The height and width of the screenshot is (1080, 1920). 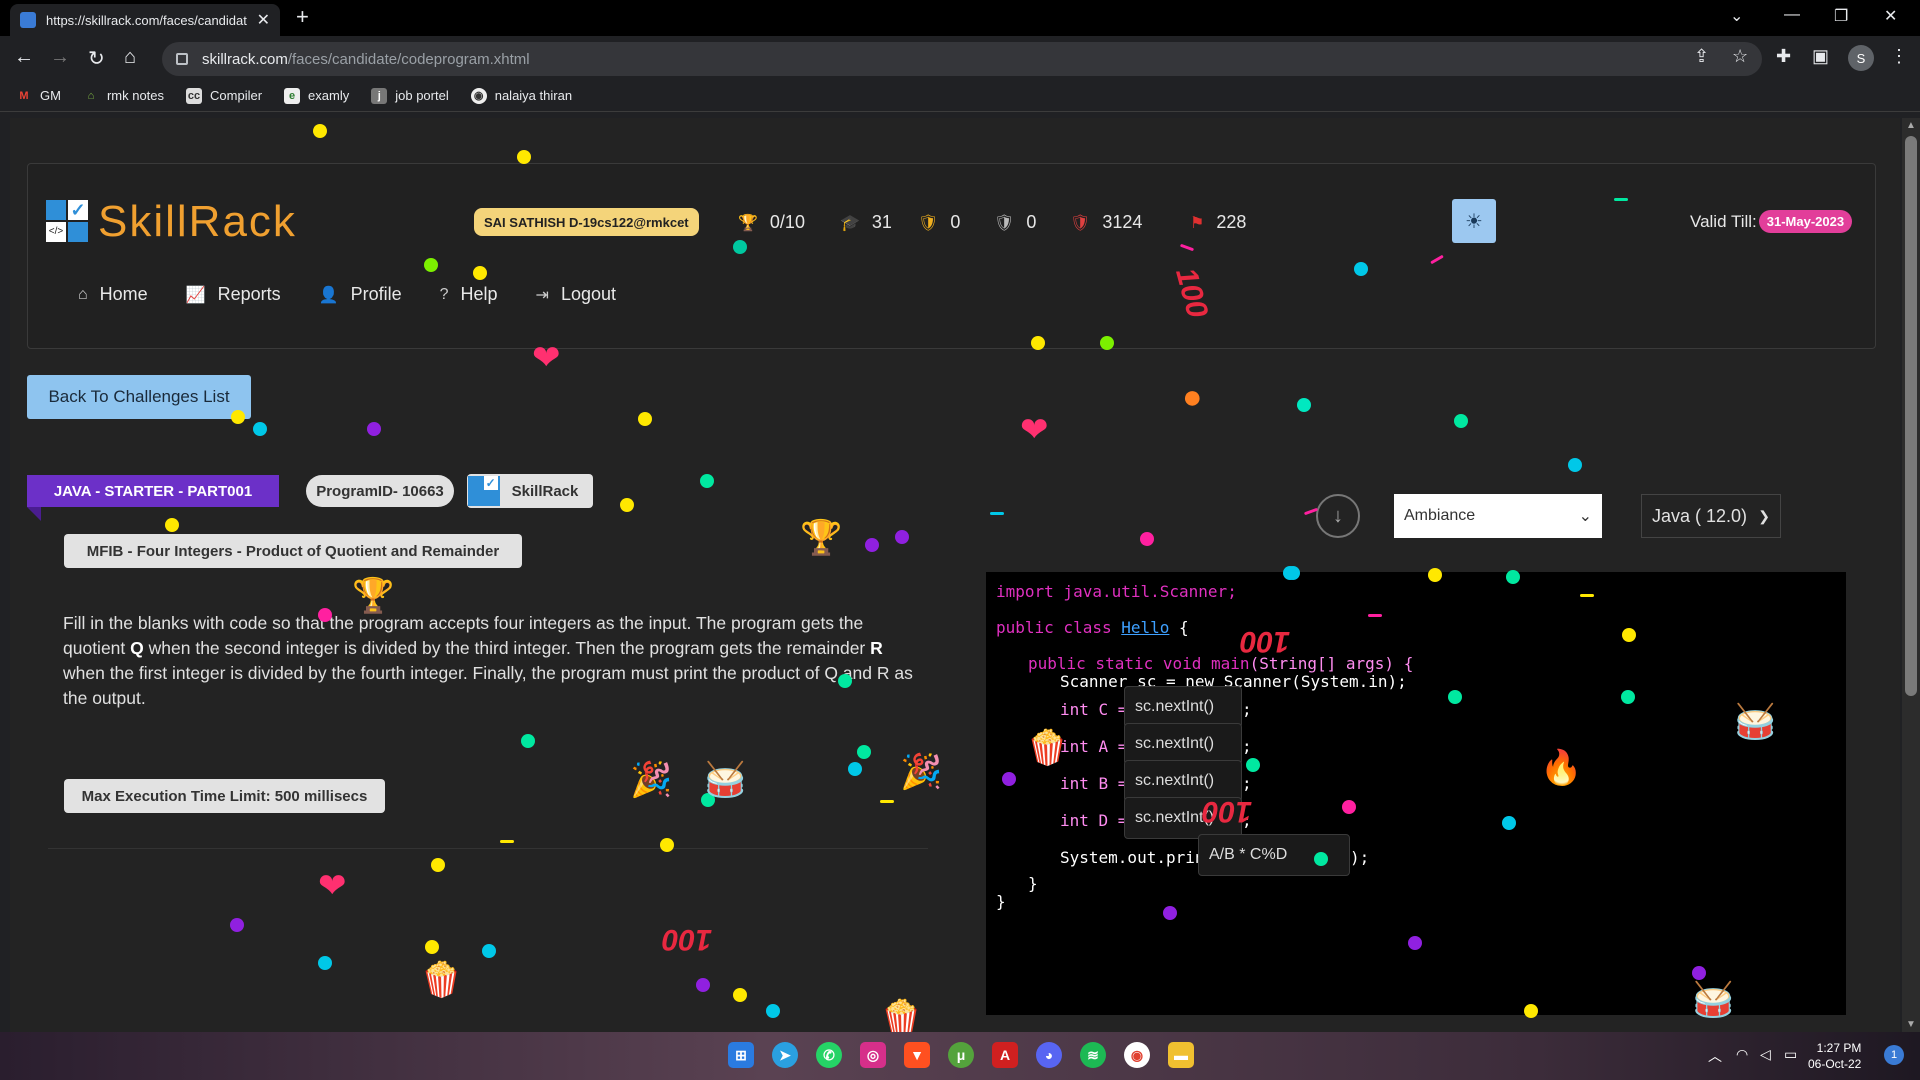 I want to click on home-icon: ⌂, so click(x=83, y=294).